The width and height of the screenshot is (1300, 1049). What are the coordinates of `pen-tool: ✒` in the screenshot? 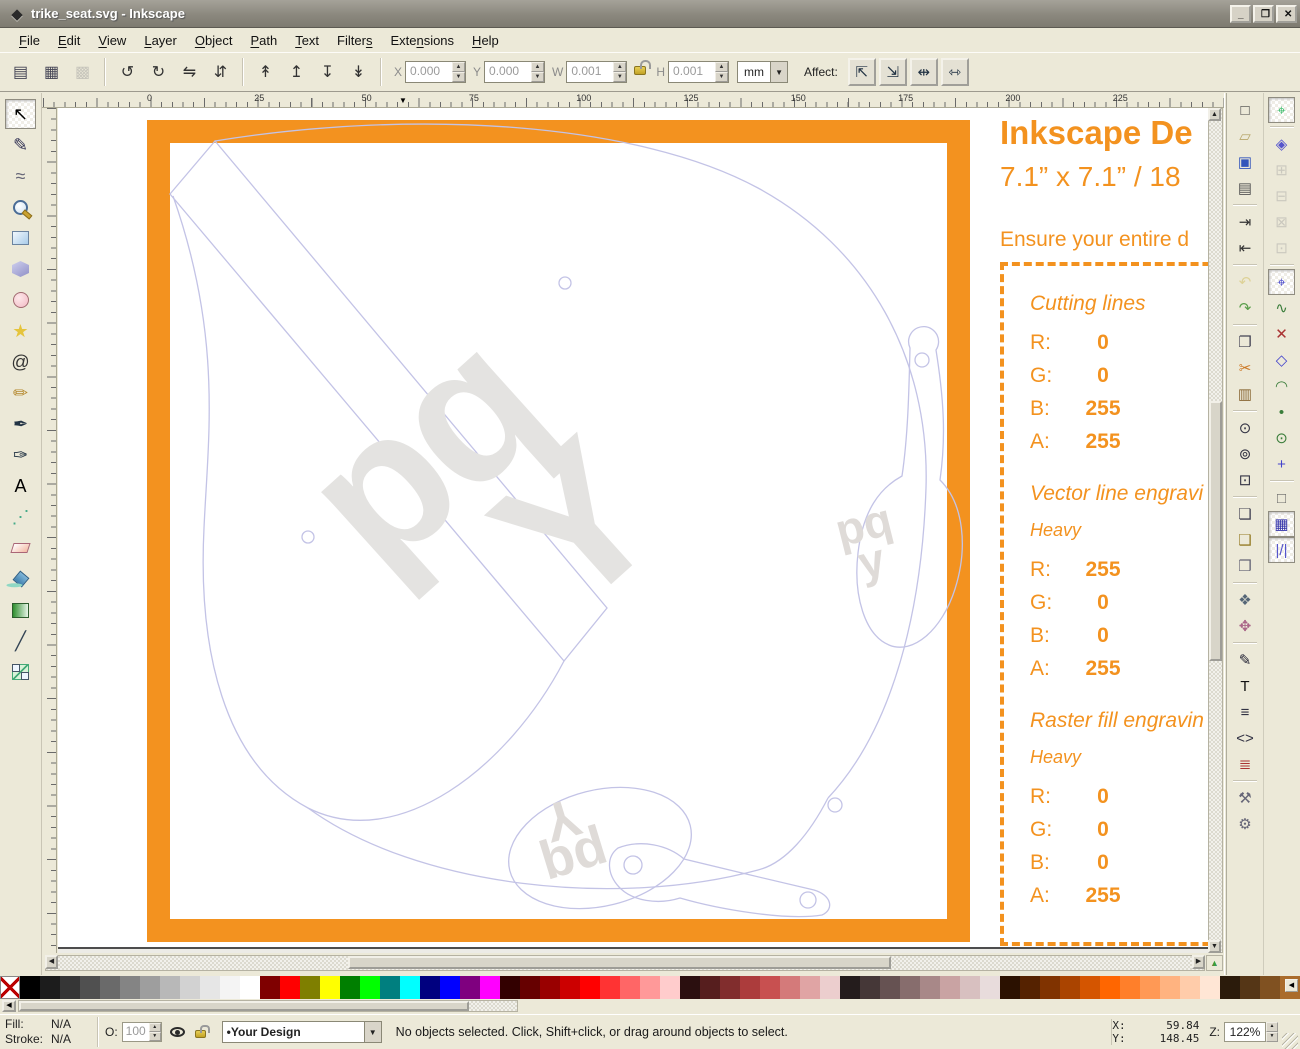 It's located at (20, 424).